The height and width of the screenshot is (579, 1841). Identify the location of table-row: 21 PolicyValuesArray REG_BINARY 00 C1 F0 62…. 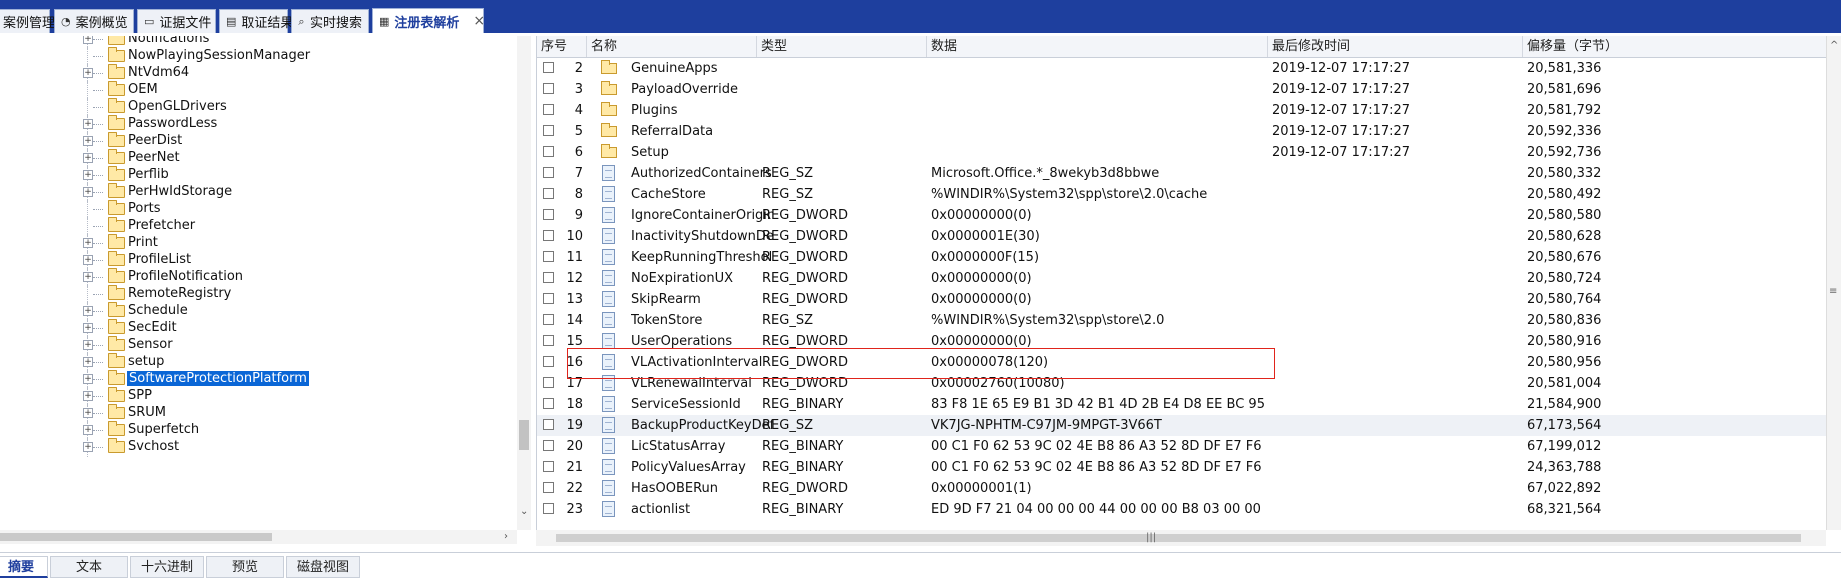
(1182, 467).